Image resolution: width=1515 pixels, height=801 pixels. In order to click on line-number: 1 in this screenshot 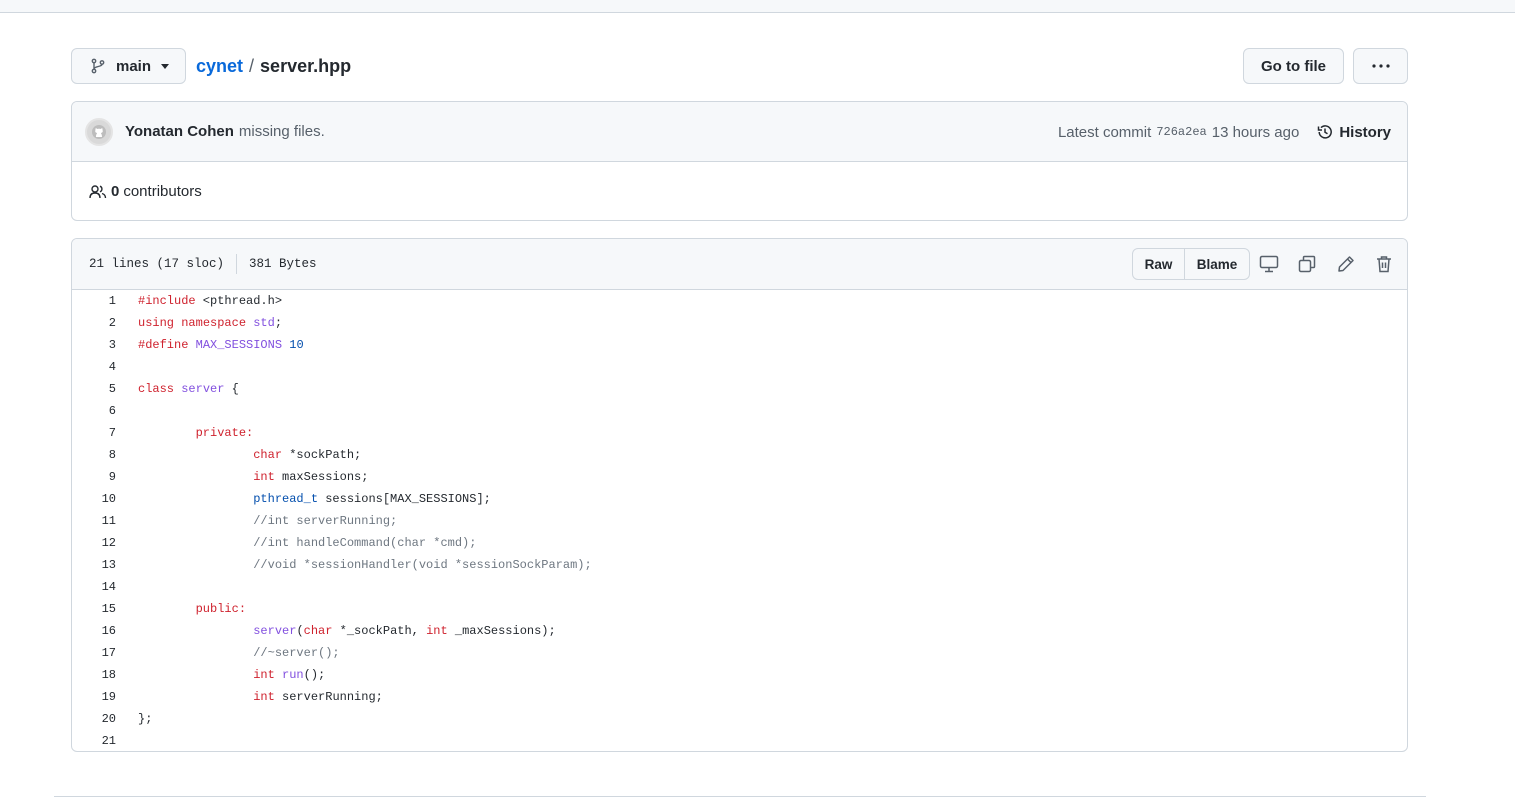, I will do `click(94, 301)`.